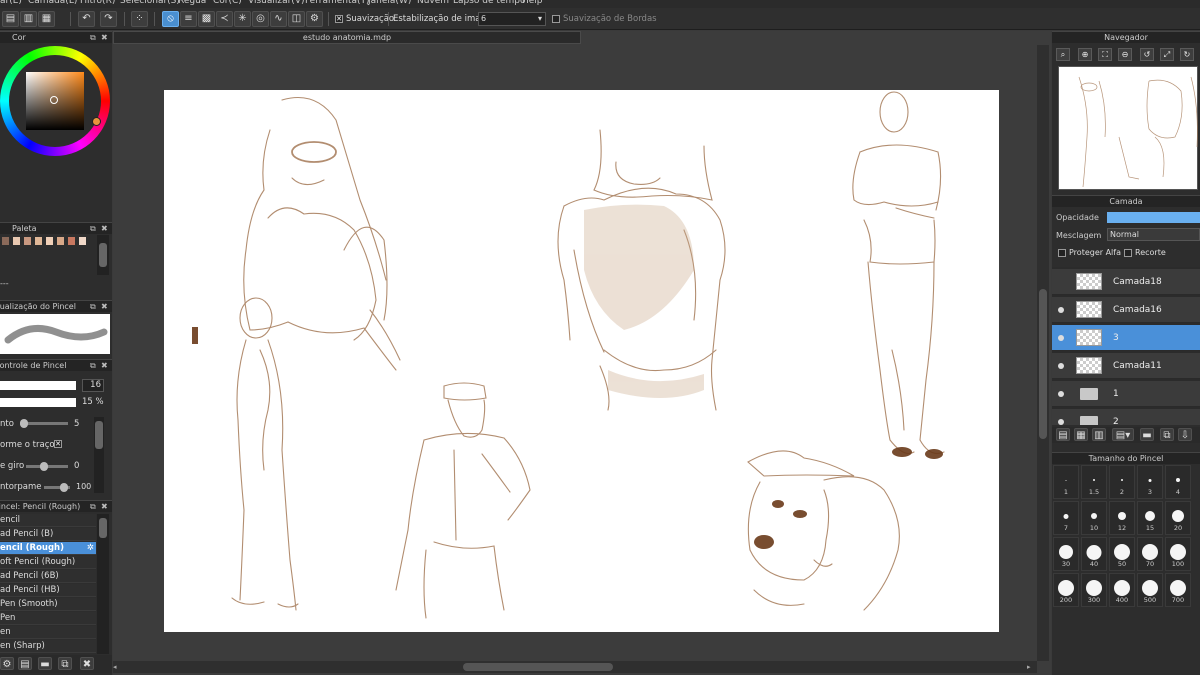 Image resolution: width=1200 pixels, height=675 pixels. What do you see at coordinates (1150, 518) in the screenshot?
I see `brush-size-preset: 15` at bounding box center [1150, 518].